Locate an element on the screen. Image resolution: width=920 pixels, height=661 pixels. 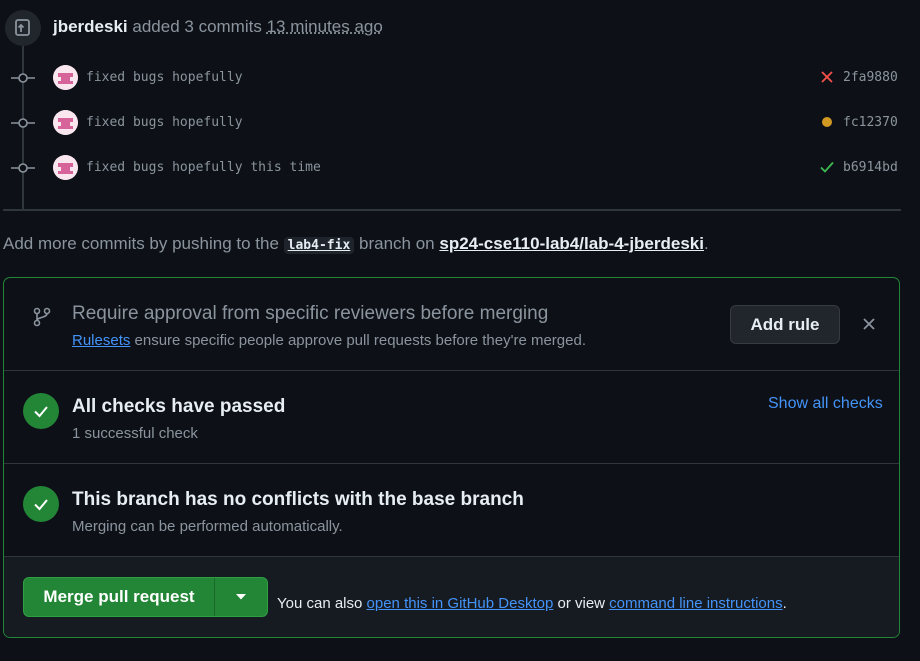
rulesets-link: Rulesets is located at coordinates (101, 340).